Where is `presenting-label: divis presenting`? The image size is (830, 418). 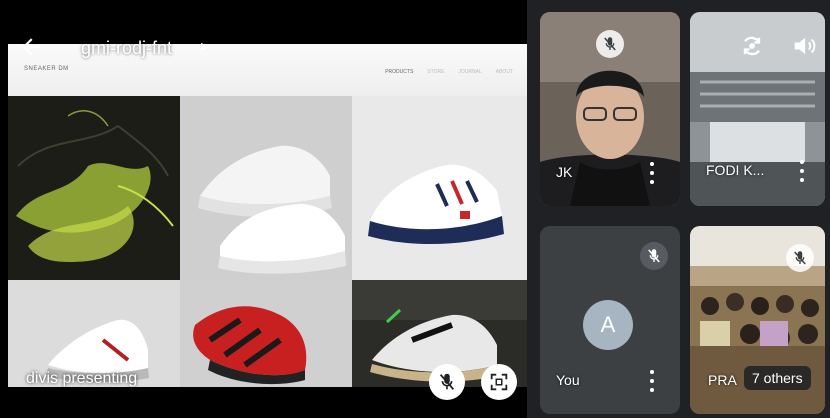 presenting-label: divis presenting is located at coordinates (82, 378).